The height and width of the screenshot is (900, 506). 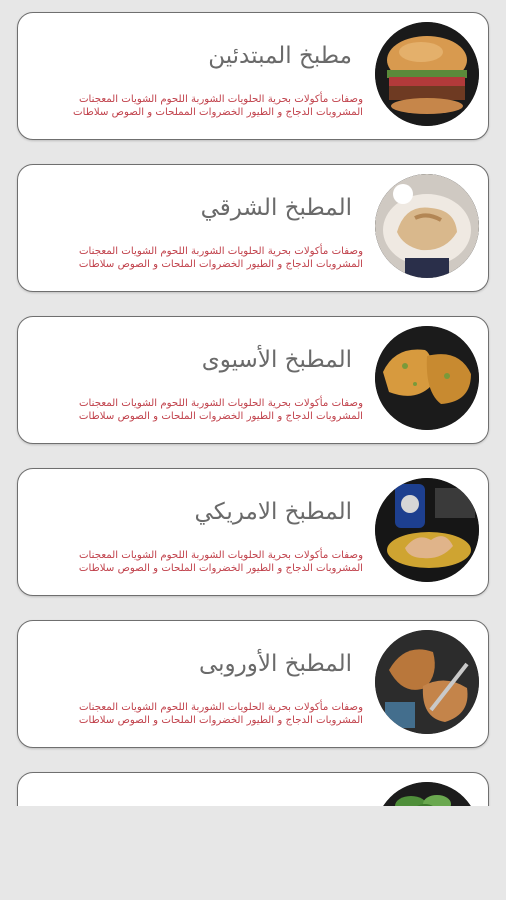 What do you see at coordinates (427, 682) in the screenshot?
I see `baked-chicken-image` at bounding box center [427, 682].